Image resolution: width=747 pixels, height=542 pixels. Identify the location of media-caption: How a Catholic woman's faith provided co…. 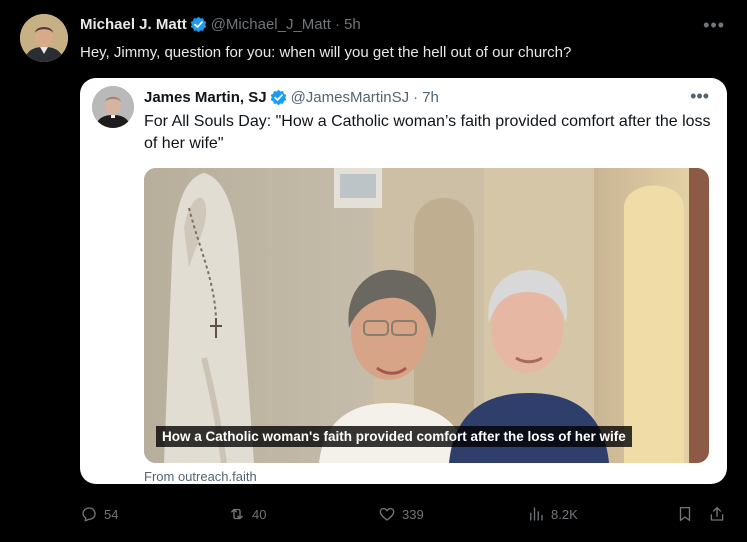
(394, 436).